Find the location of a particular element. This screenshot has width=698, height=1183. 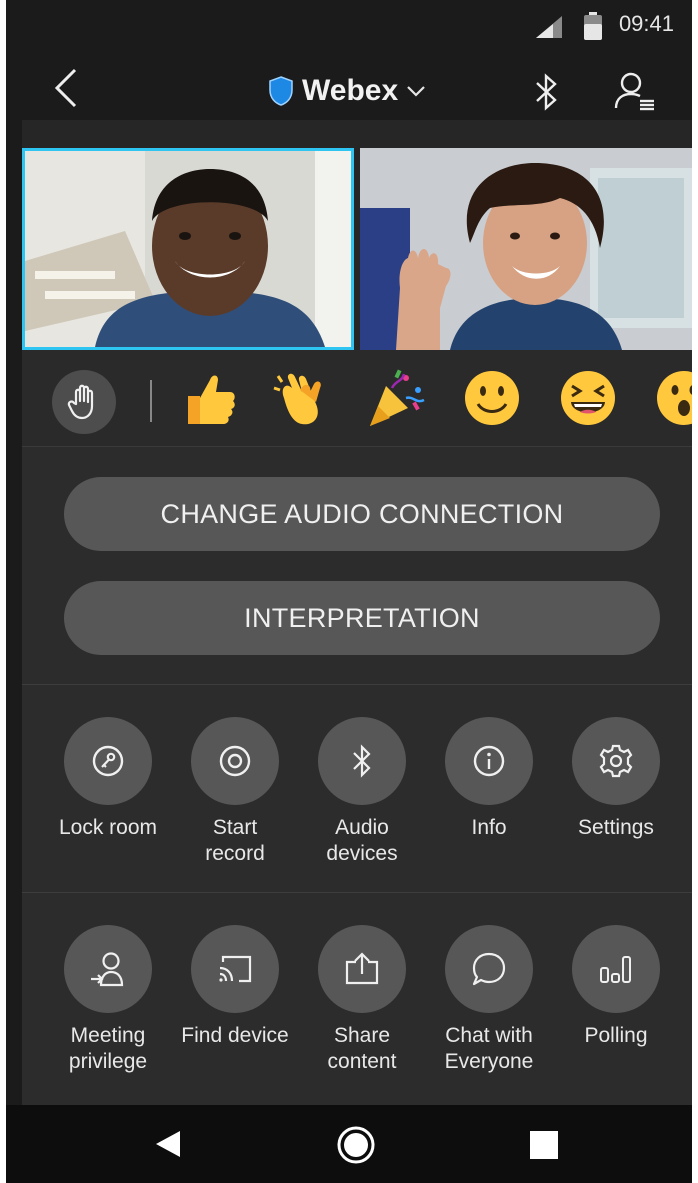

meeting-header: Webex is located at coordinates (349, 84).